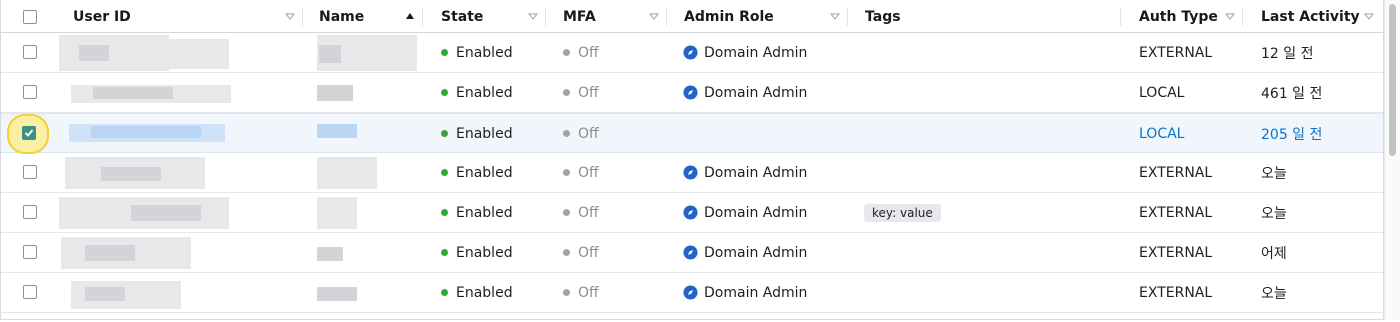 The width and height of the screenshot is (1400, 322). I want to click on column-header-tags: Tags, so click(883, 16).